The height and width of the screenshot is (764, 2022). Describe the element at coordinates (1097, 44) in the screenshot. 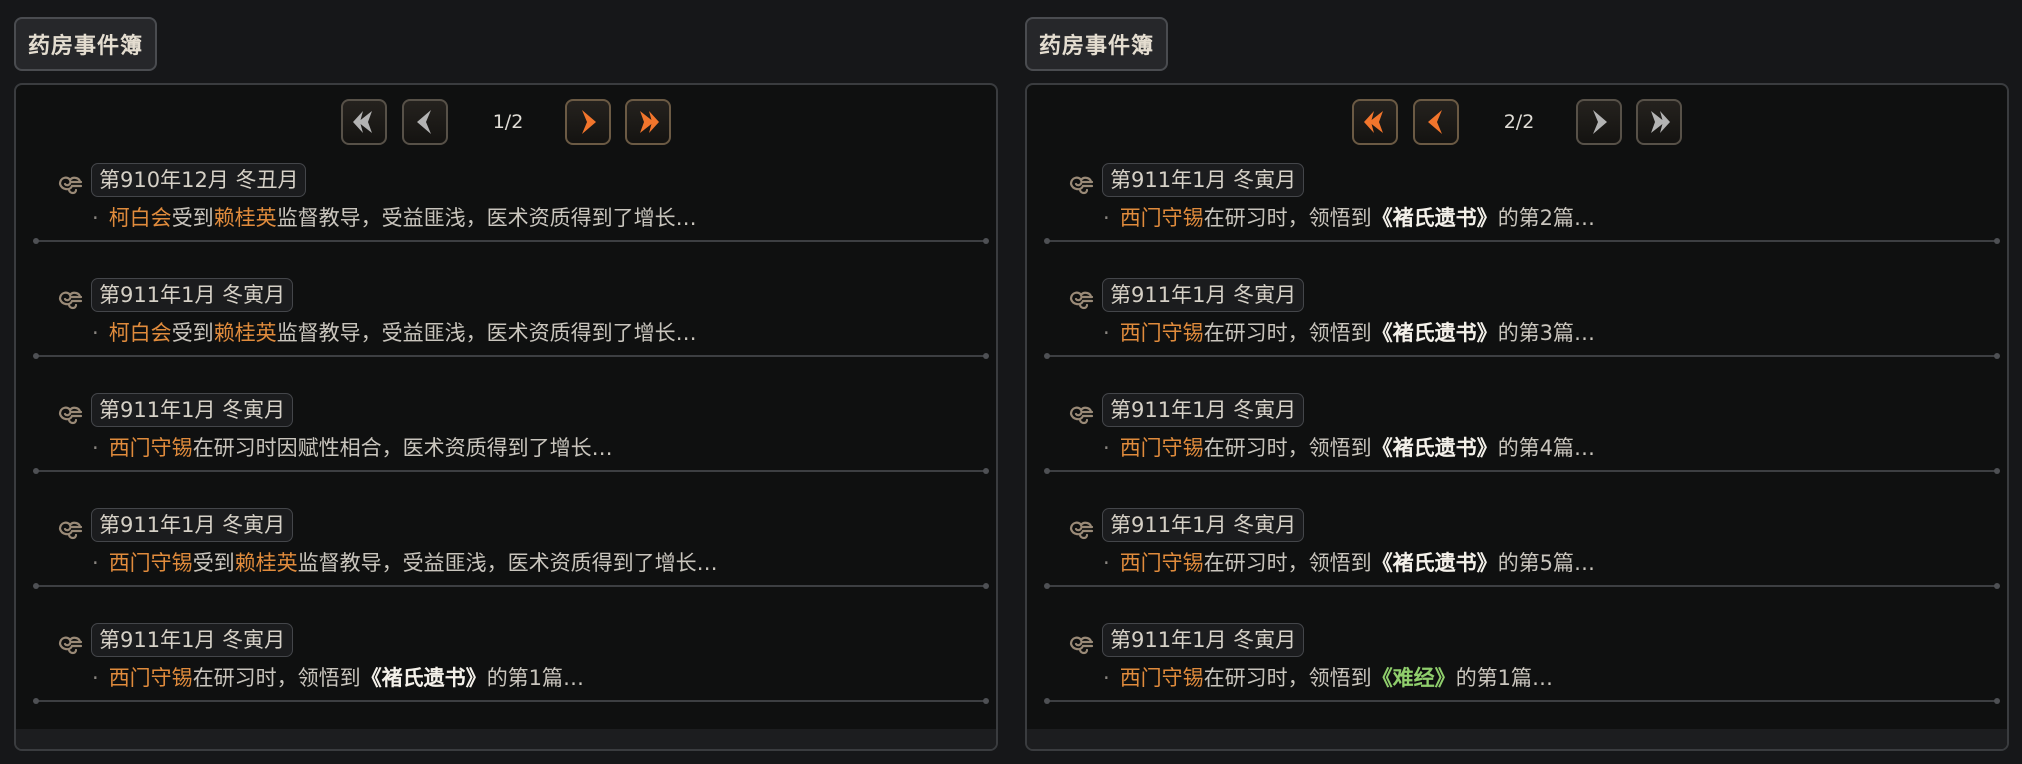

I see `panel-title: 药房事件簿` at that location.